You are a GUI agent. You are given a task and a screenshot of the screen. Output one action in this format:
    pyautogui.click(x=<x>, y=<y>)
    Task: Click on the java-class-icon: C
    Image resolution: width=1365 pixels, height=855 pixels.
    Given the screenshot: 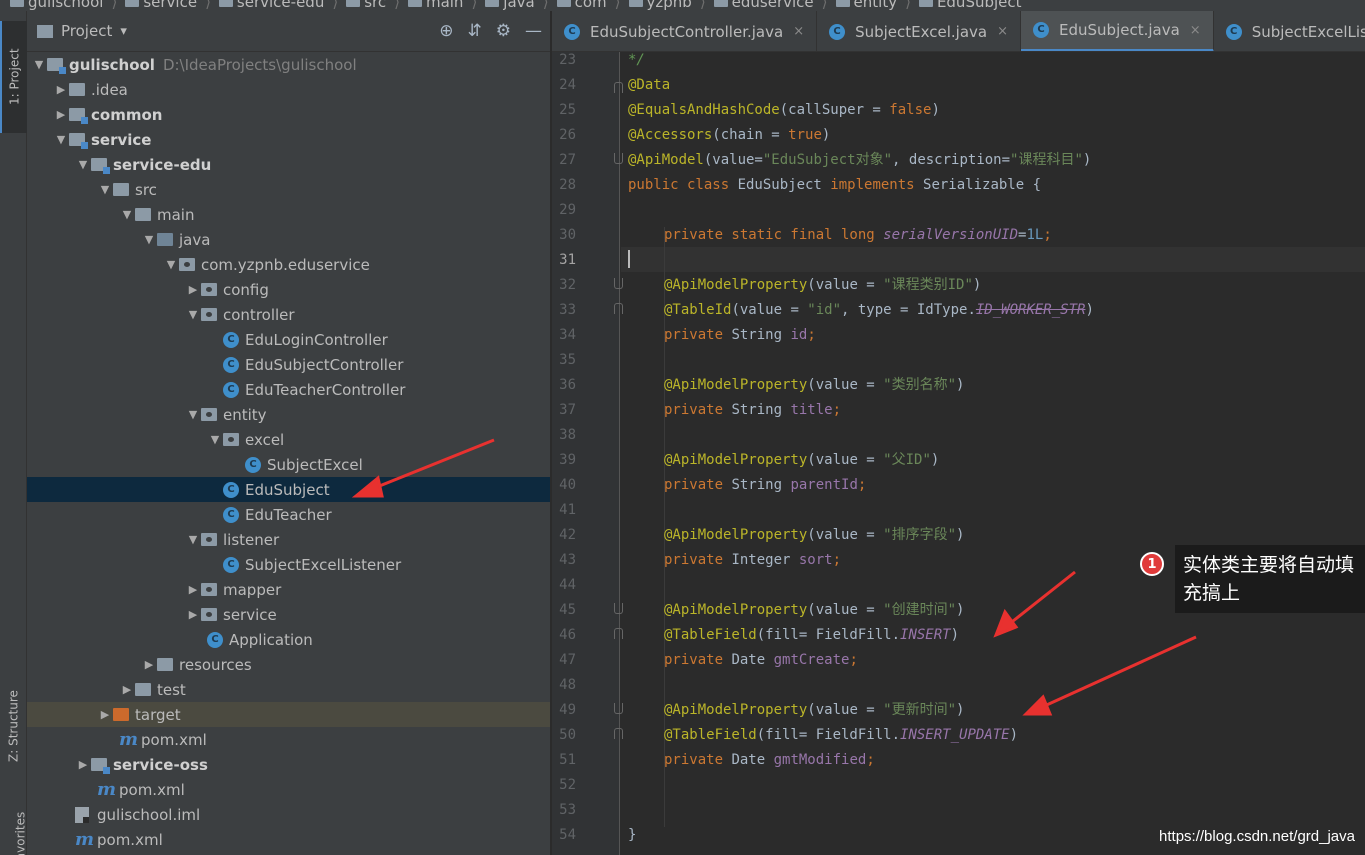 What is the action you would take?
    pyautogui.click(x=253, y=464)
    